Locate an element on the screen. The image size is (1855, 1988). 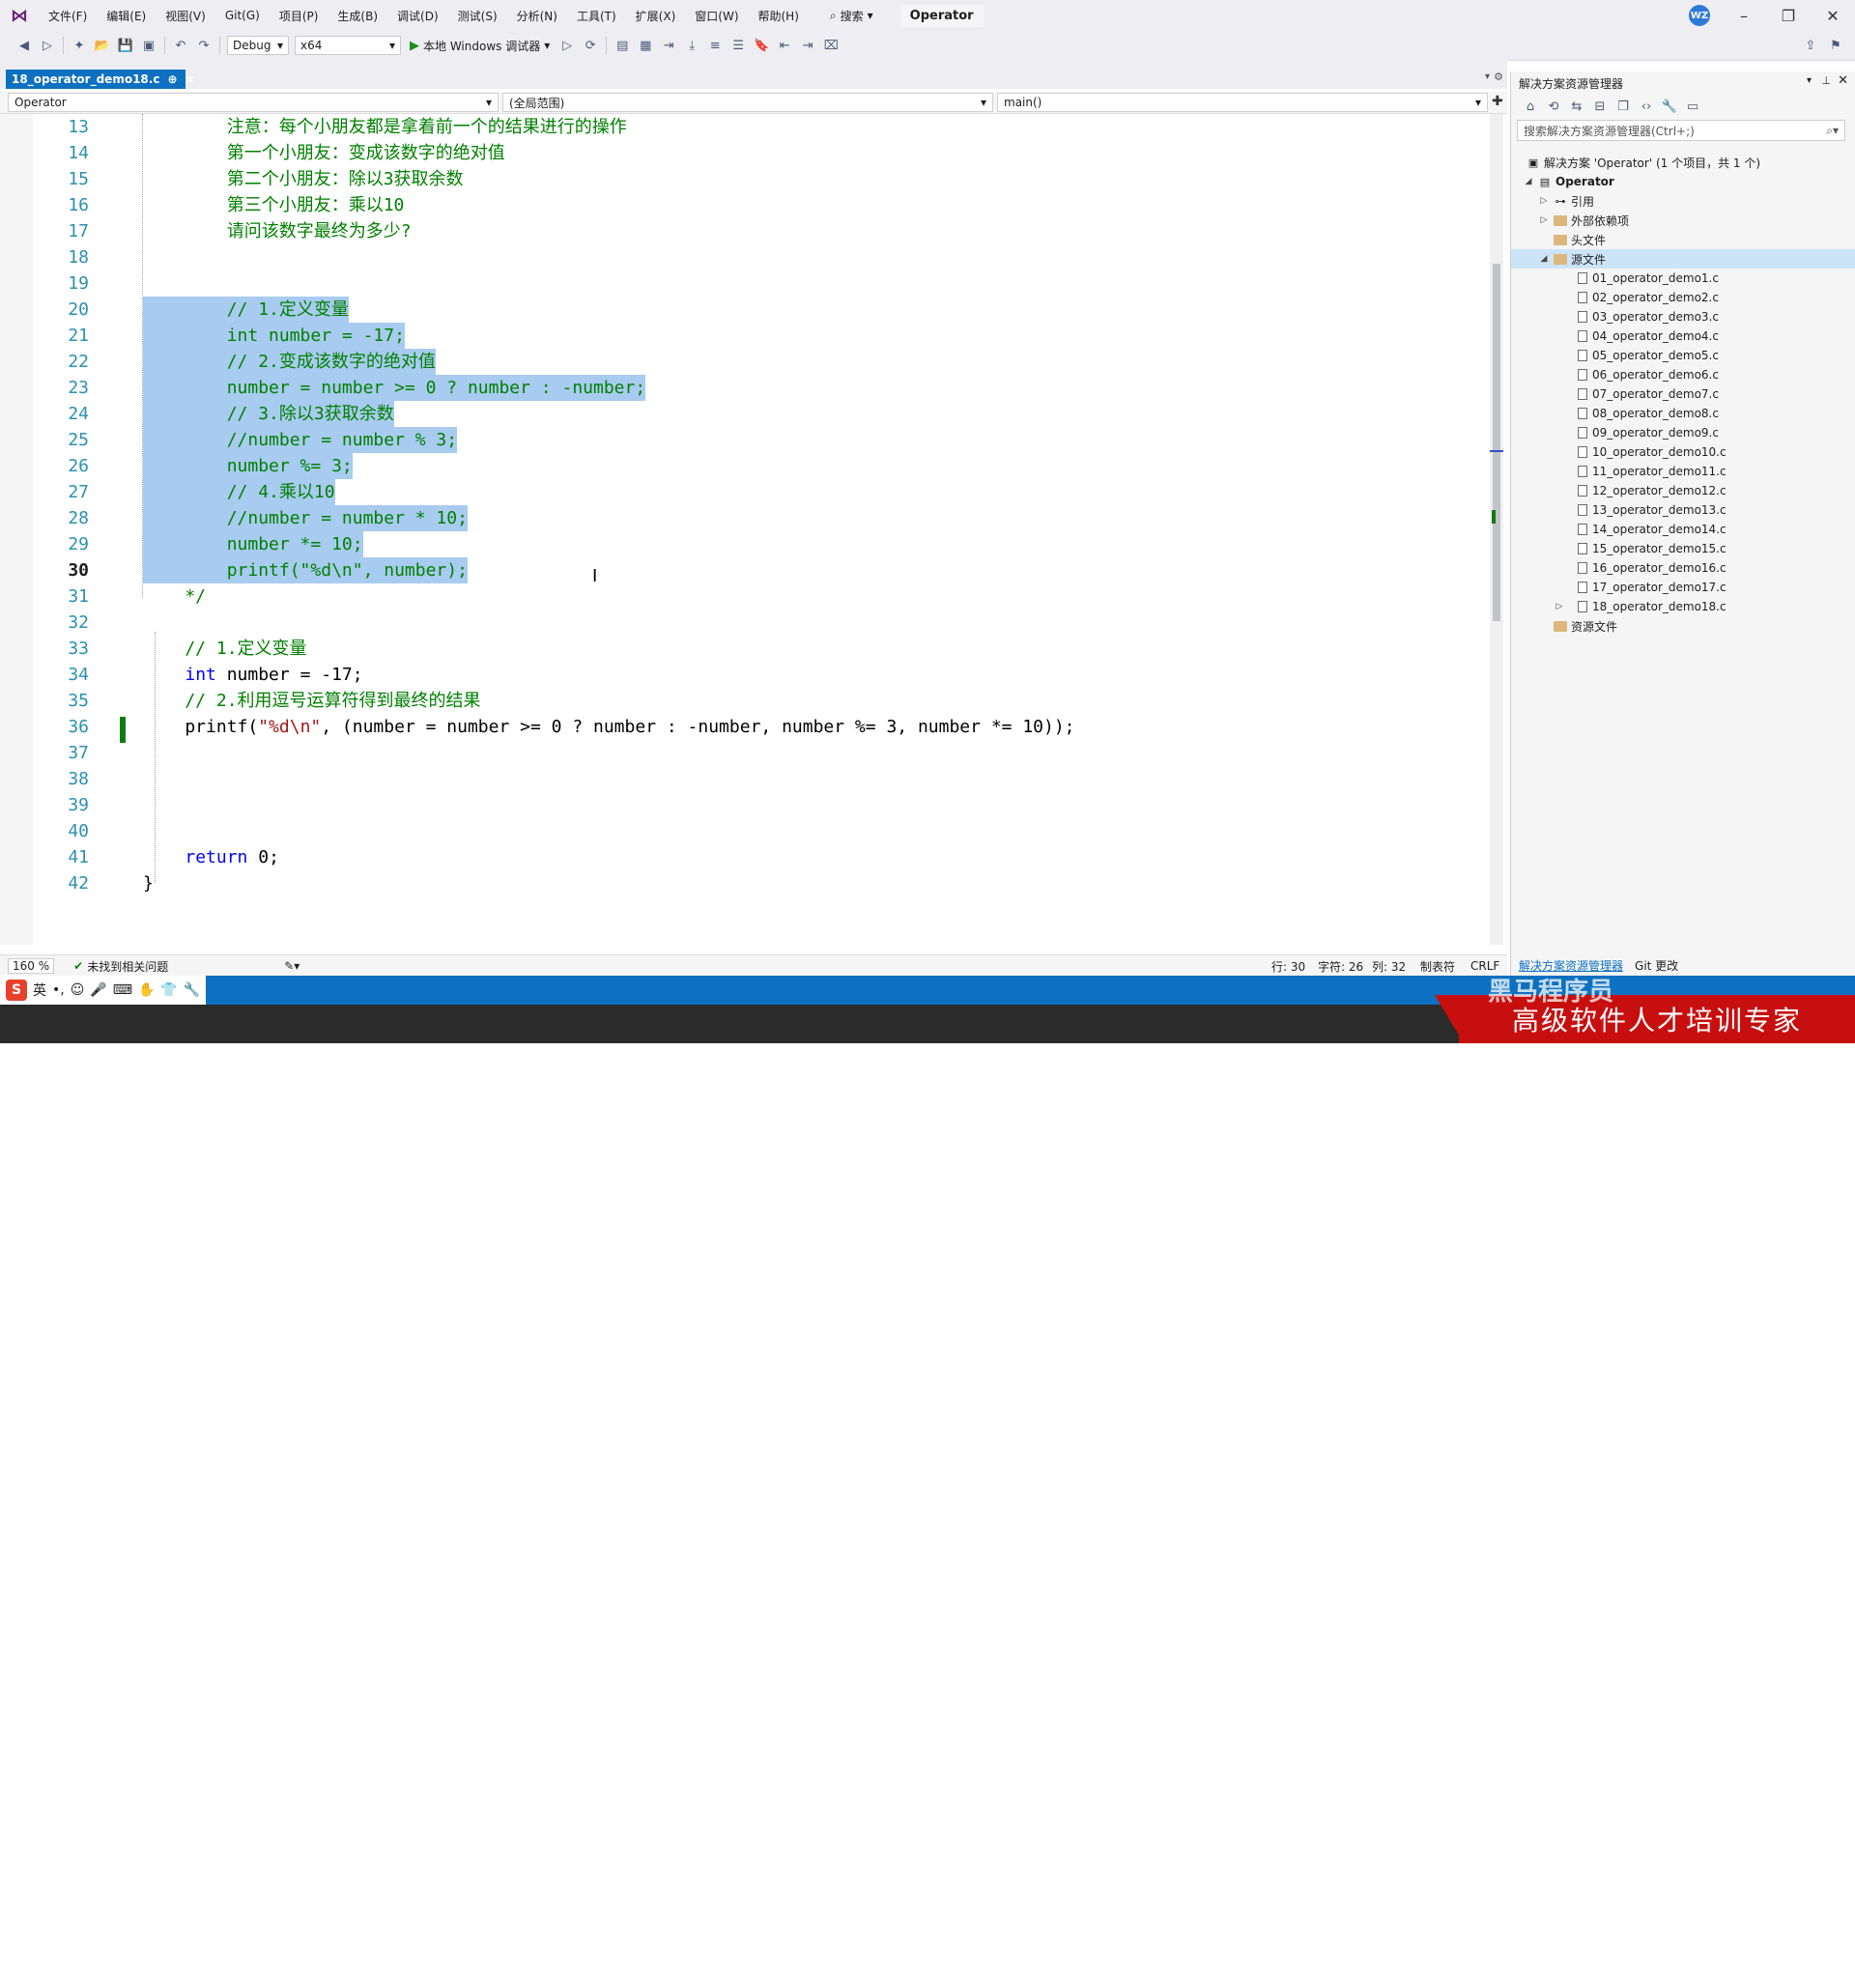
tab-solution-explorer: 解决方案资源管理器 is located at coordinates (1571, 965).